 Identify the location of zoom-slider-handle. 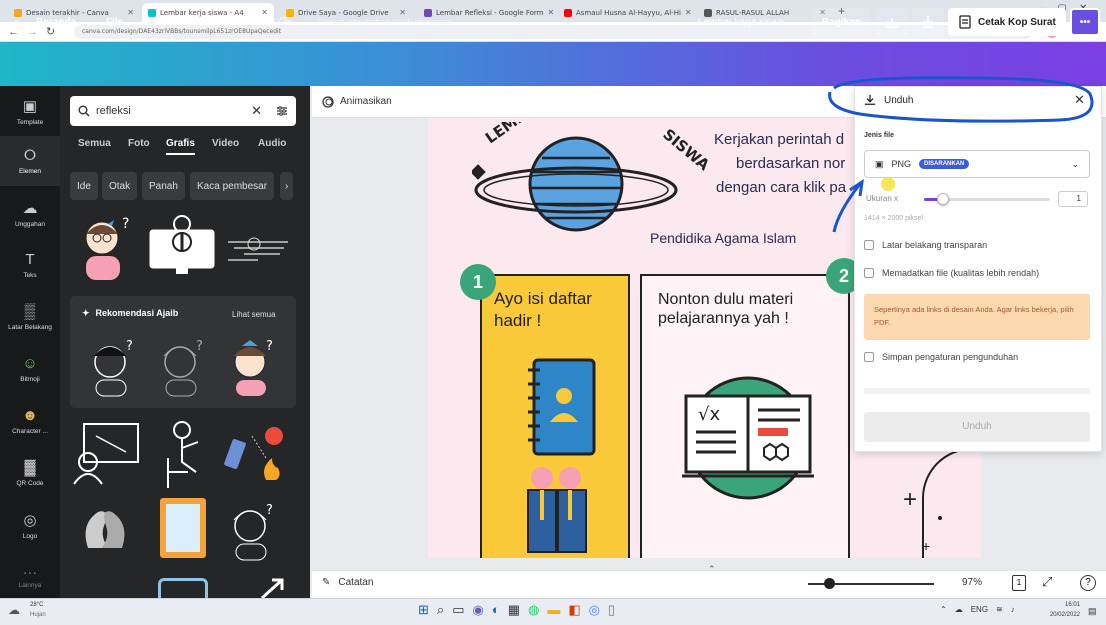
(829, 583).